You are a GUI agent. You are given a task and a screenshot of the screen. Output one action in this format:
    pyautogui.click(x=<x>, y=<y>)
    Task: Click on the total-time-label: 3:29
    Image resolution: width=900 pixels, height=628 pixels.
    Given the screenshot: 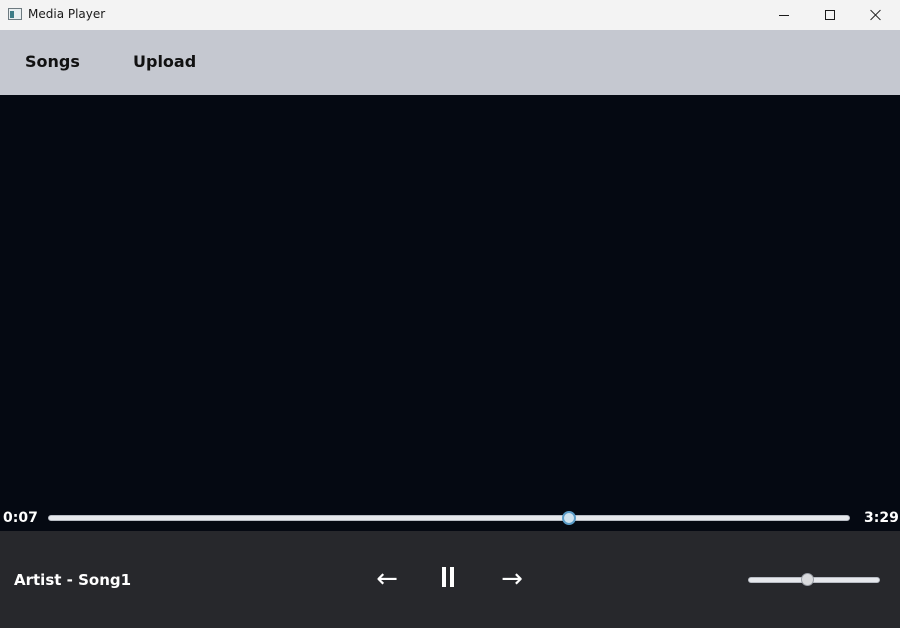 What is the action you would take?
    pyautogui.click(x=881, y=518)
    